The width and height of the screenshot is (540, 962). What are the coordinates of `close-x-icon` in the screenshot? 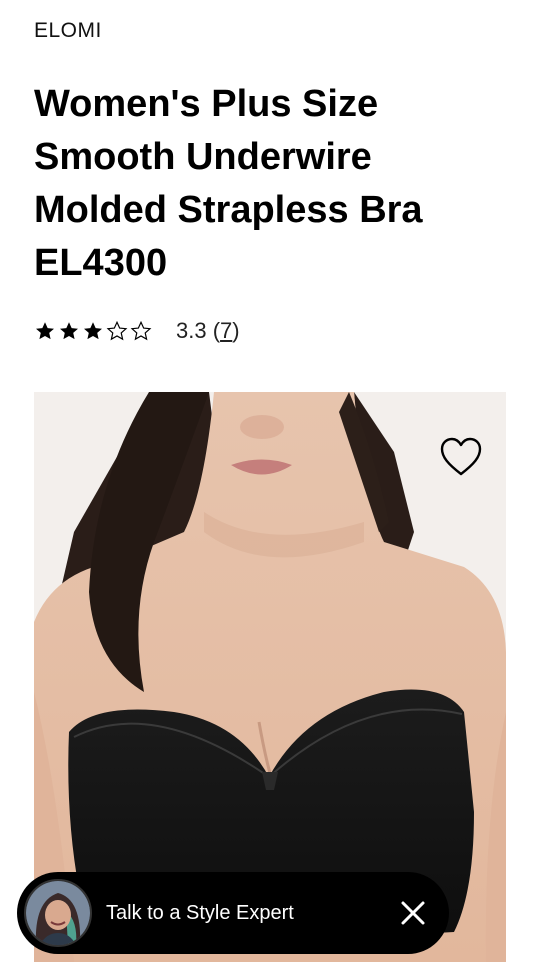 It's located at (413, 913).